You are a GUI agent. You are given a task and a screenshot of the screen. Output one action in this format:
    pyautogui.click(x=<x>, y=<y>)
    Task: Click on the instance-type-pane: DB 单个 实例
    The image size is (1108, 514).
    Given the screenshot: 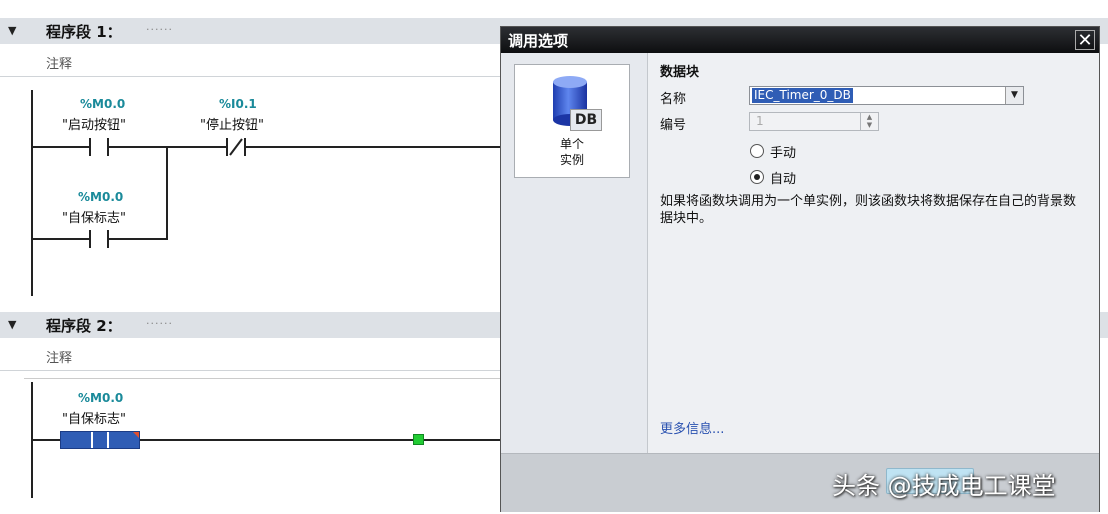 What is the action you would take?
    pyautogui.click(x=574, y=253)
    